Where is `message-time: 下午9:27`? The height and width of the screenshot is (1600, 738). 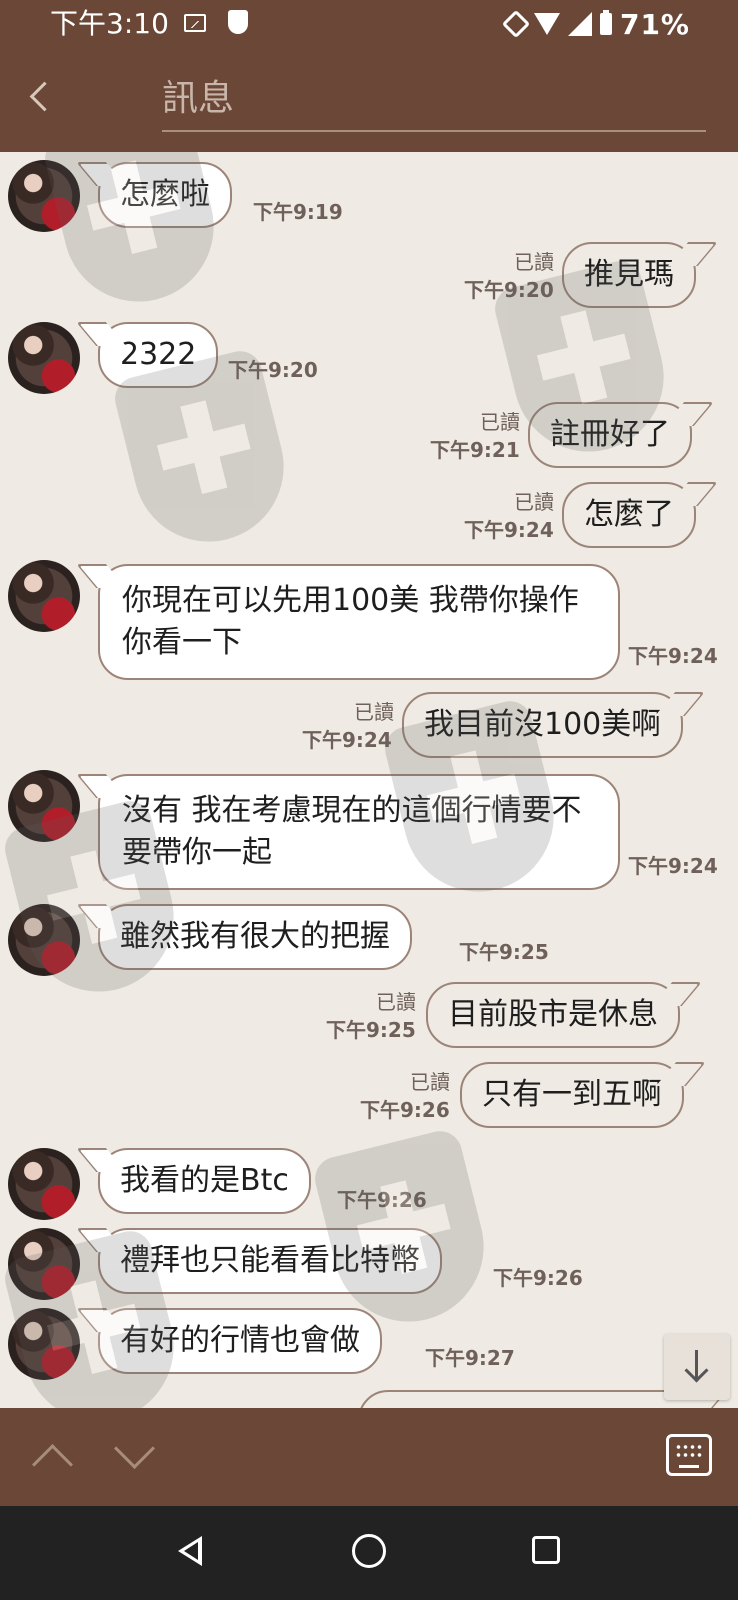 message-time: 下午9:27 is located at coordinates (470, 1358).